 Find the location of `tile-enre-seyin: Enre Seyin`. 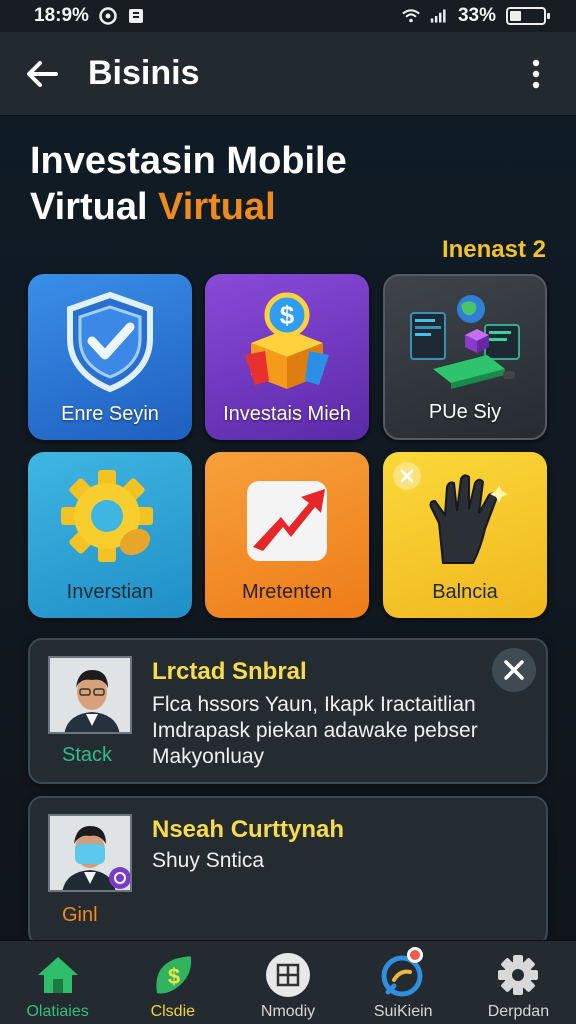

tile-enre-seyin: Enre Seyin is located at coordinates (110, 357).